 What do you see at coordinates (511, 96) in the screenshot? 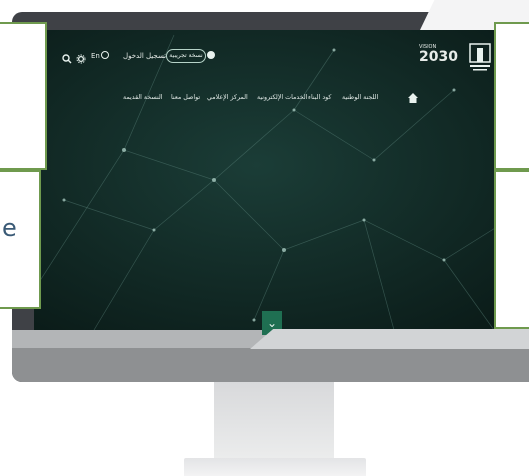
I see `right-top-panel` at bounding box center [511, 96].